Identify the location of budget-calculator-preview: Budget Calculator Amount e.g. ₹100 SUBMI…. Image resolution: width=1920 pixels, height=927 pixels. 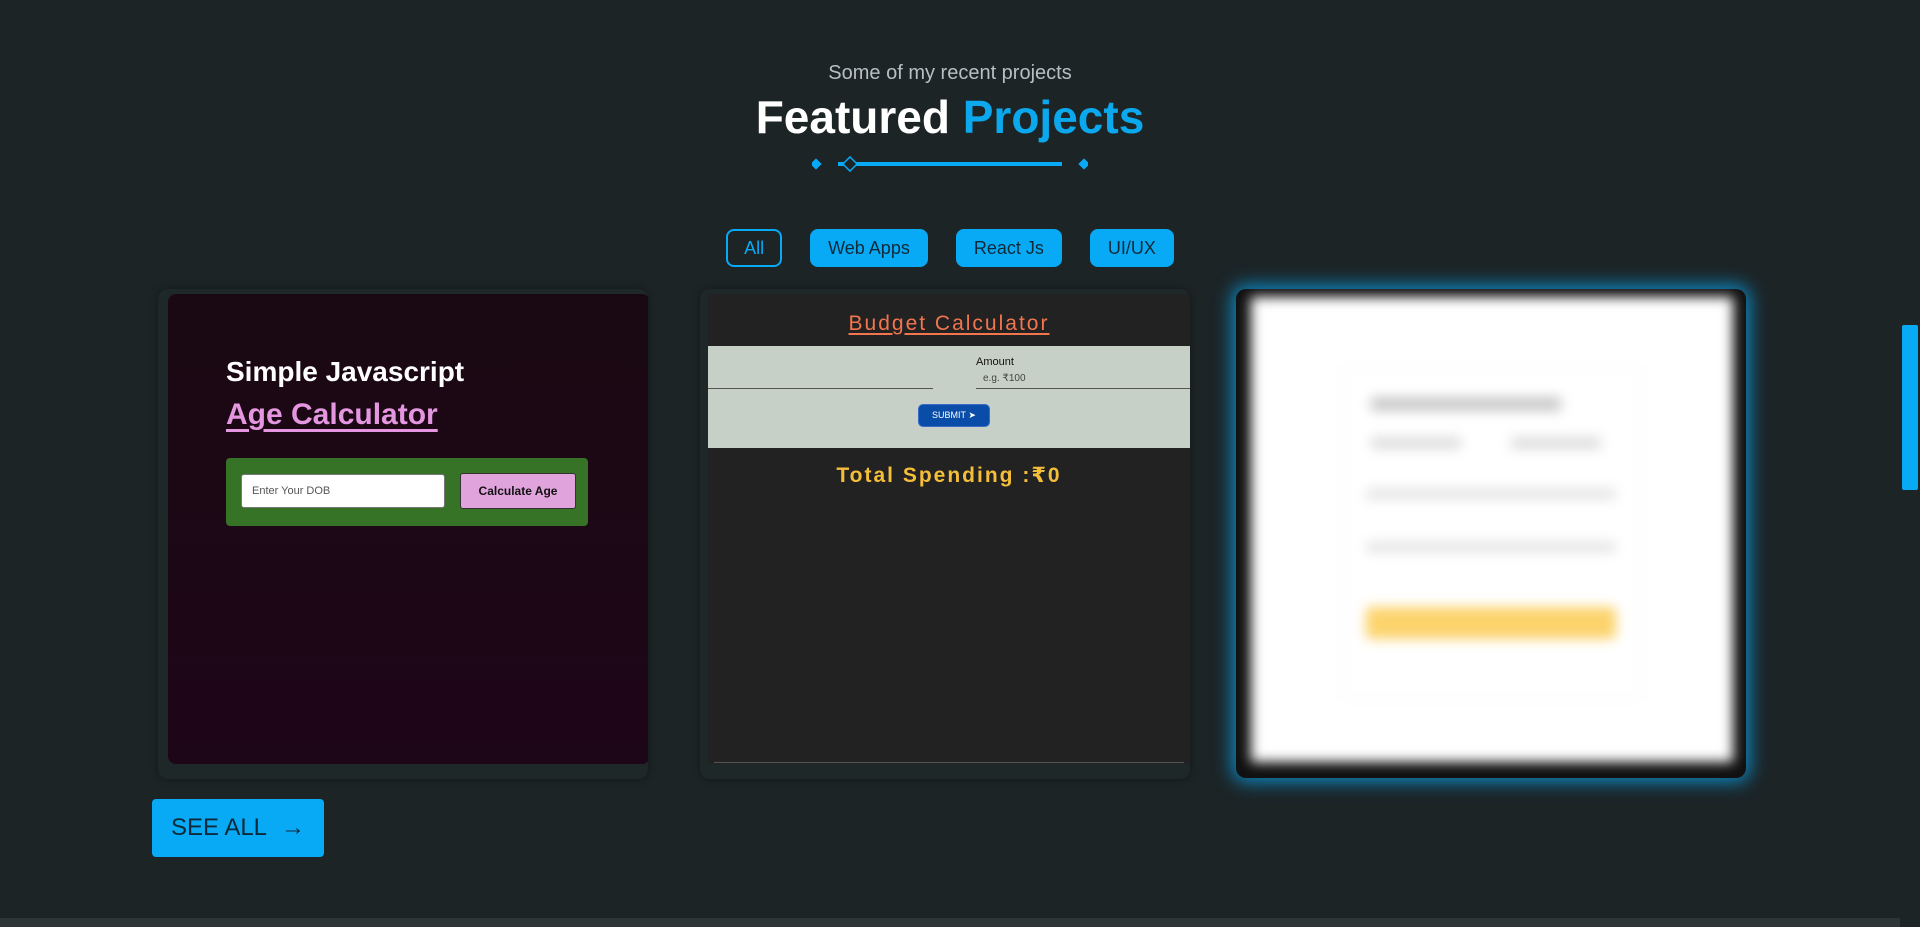
(949, 529).